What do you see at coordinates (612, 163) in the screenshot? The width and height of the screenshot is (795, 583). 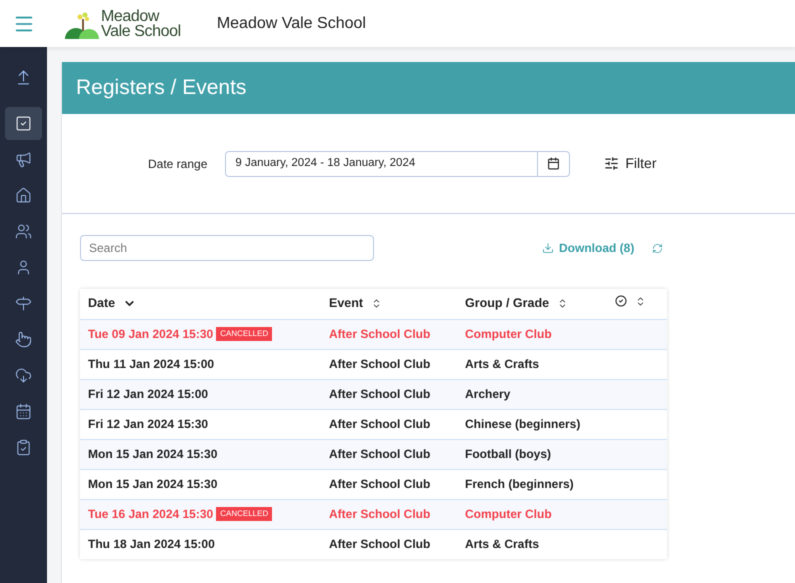 I see `filter-icon` at bounding box center [612, 163].